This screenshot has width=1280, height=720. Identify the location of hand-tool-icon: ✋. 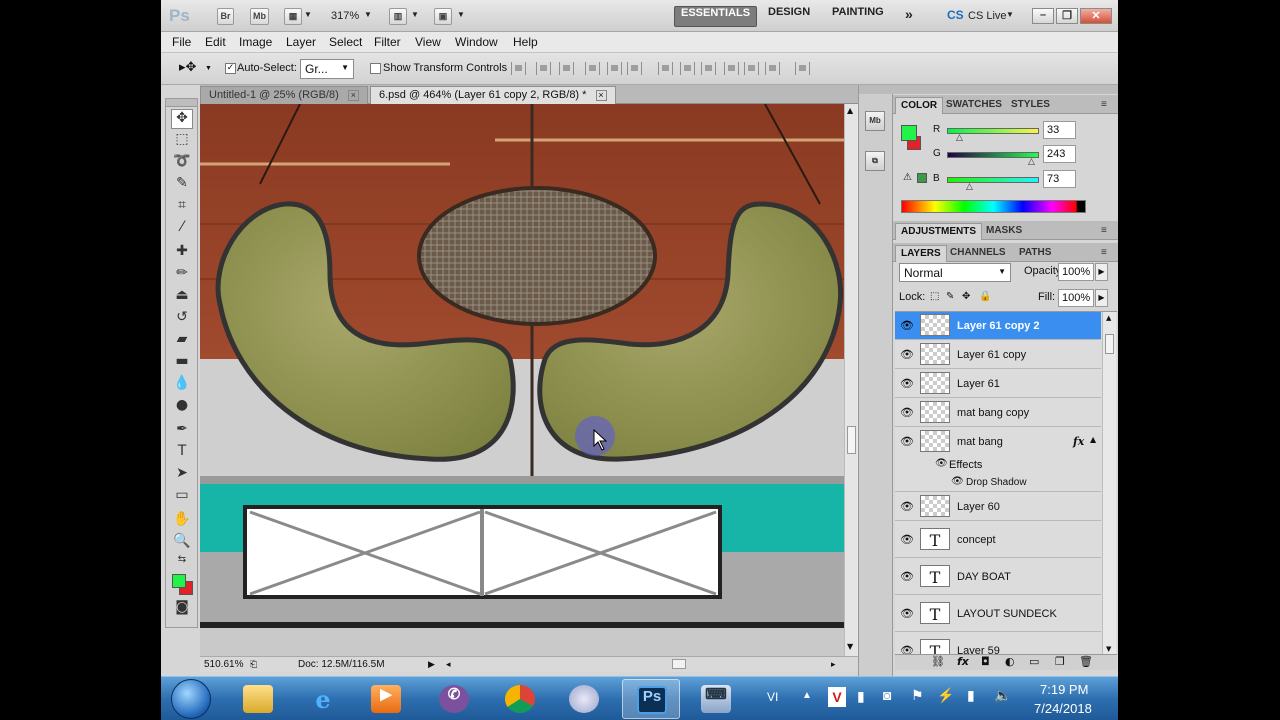
(182, 521).